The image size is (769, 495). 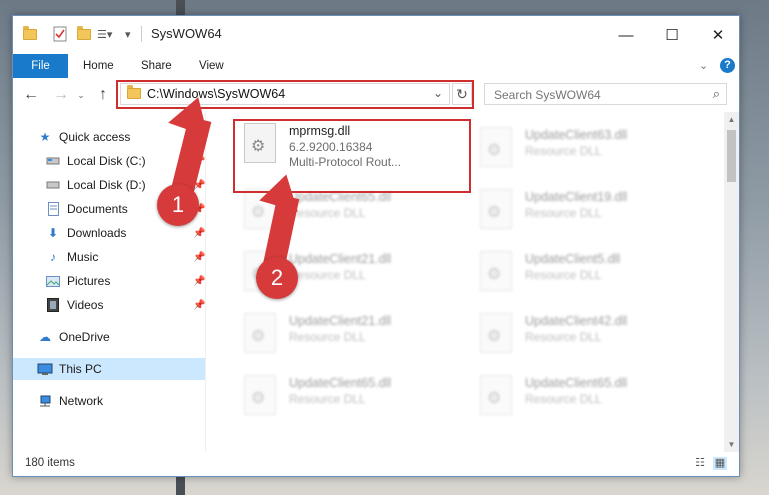 I want to click on annotation-arrows, so click(x=234, y=183).